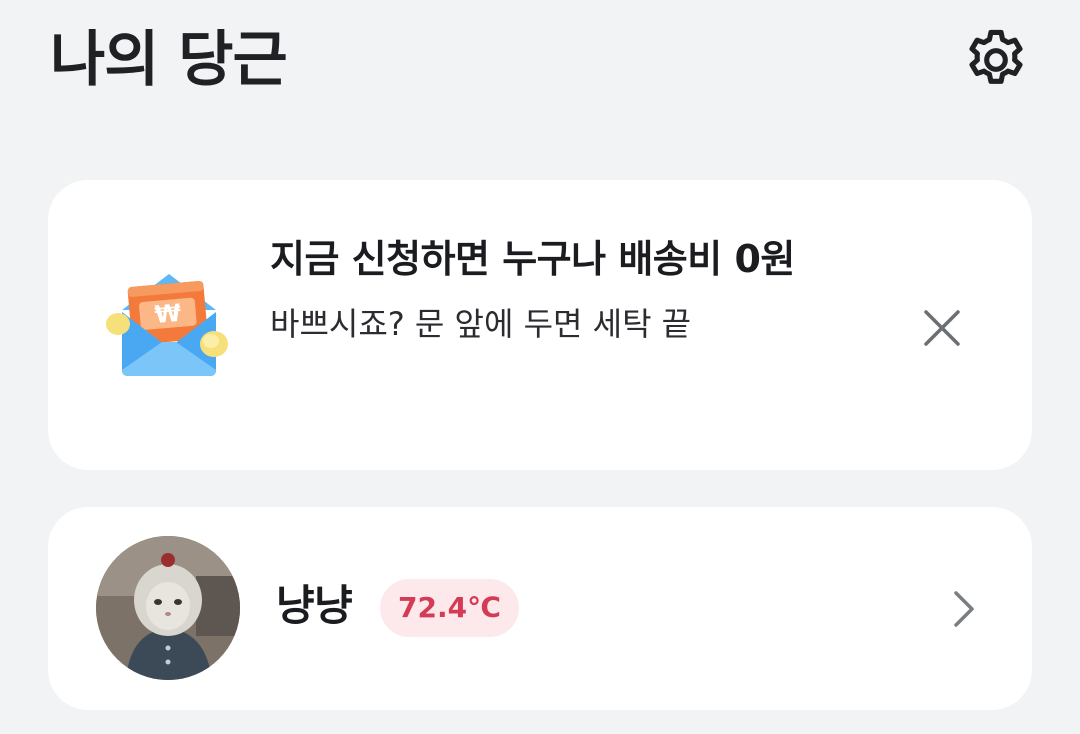  Describe the element at coordinates (481, 324) in the screenshot. I see `promo-subtitle: 바쁘시죠? 문 앞에 두면 세탁 끝` at that location.